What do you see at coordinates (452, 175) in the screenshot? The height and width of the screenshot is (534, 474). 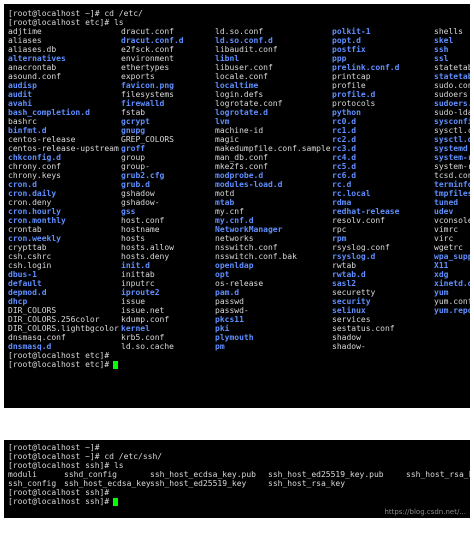 I see `file-entry: tcsd.conf` at bounding box center [452, 175].